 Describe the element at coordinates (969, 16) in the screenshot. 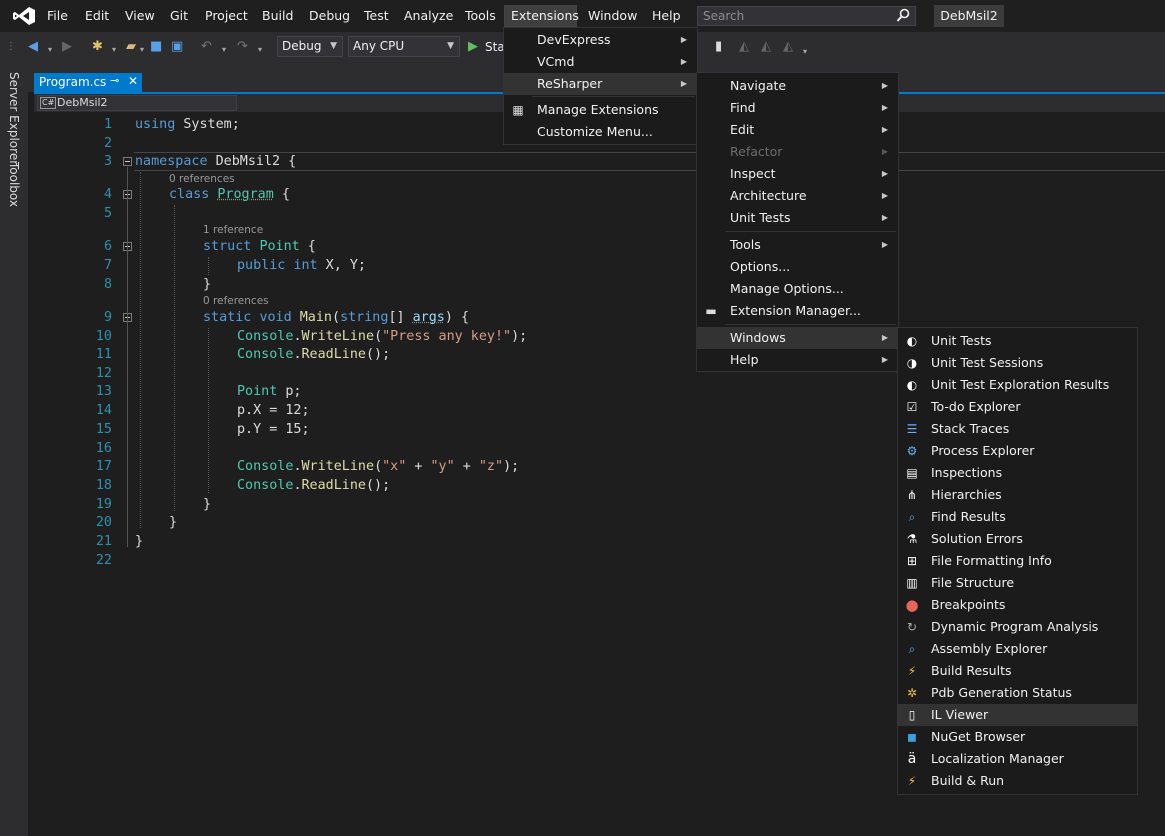

I see `solution-name-badge: DebMsil2` at that location.